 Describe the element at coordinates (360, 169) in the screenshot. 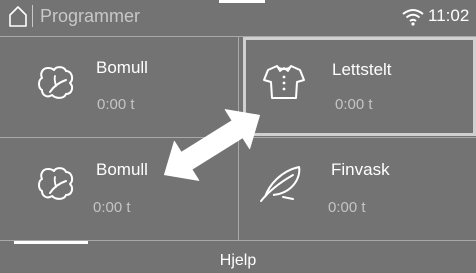

I see `program-name: Finvask` at that location.